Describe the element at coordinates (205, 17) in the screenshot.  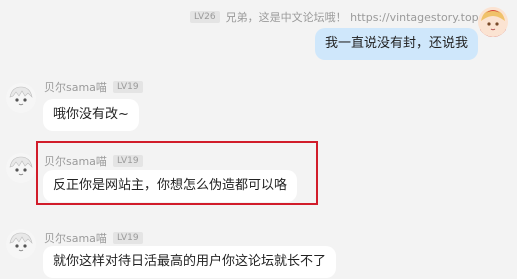
I see `self-level-badge: LV26` at that location.